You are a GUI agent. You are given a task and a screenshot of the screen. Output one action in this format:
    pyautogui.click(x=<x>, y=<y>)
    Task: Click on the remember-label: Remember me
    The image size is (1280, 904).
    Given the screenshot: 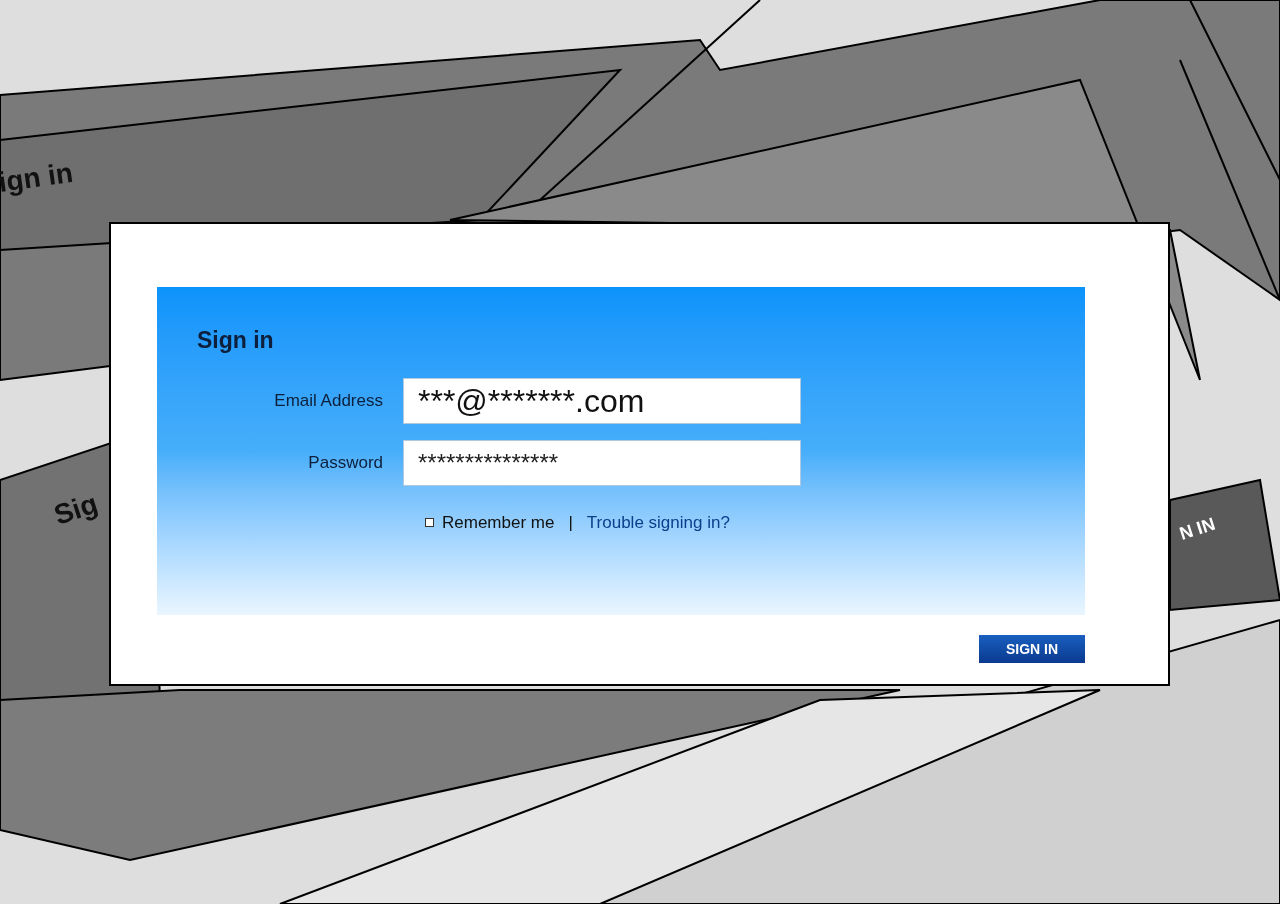 What is the action you would take?
    pyautogui.click(x=498, y=522)
    